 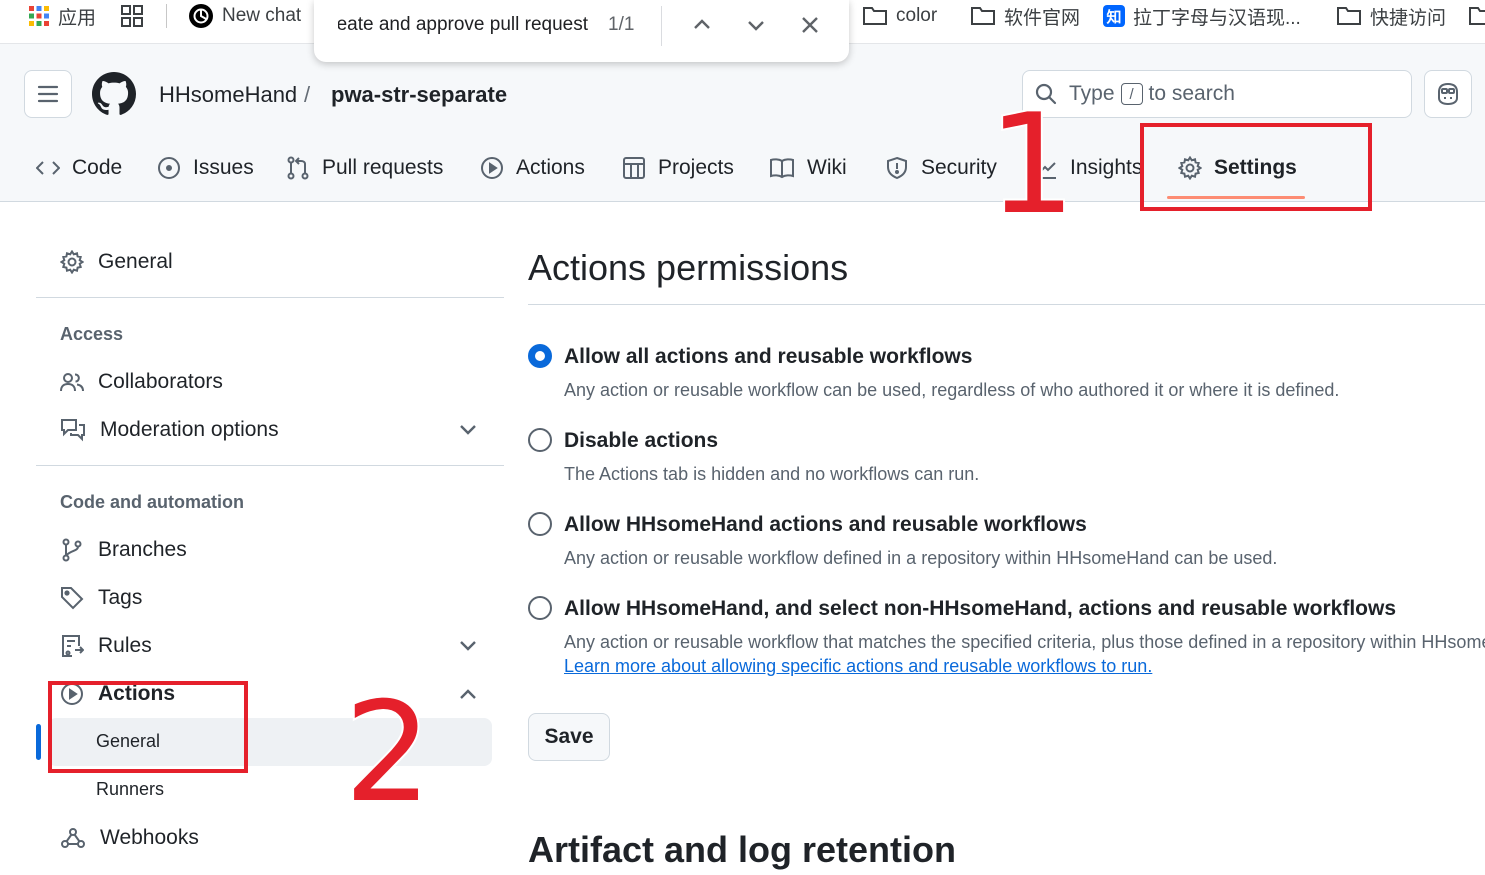 What do you see at coordinates (468, 694) in the screenshot?
I see `chevron-up-icon` at bounding box center [468, 694].